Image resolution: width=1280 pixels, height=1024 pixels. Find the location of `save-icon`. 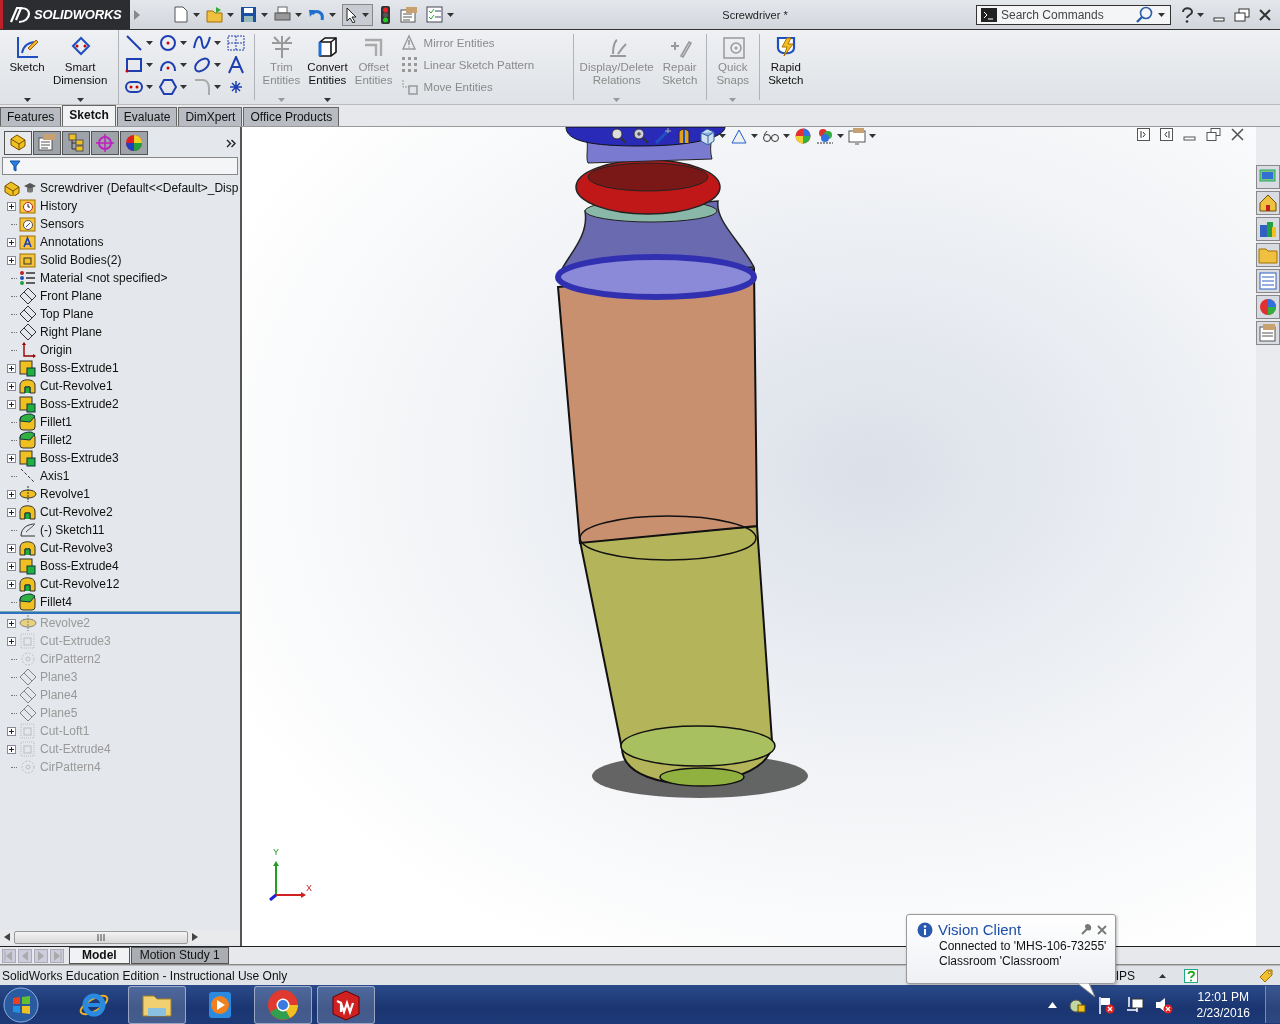

save-icon is located at coordinates (248, 14).